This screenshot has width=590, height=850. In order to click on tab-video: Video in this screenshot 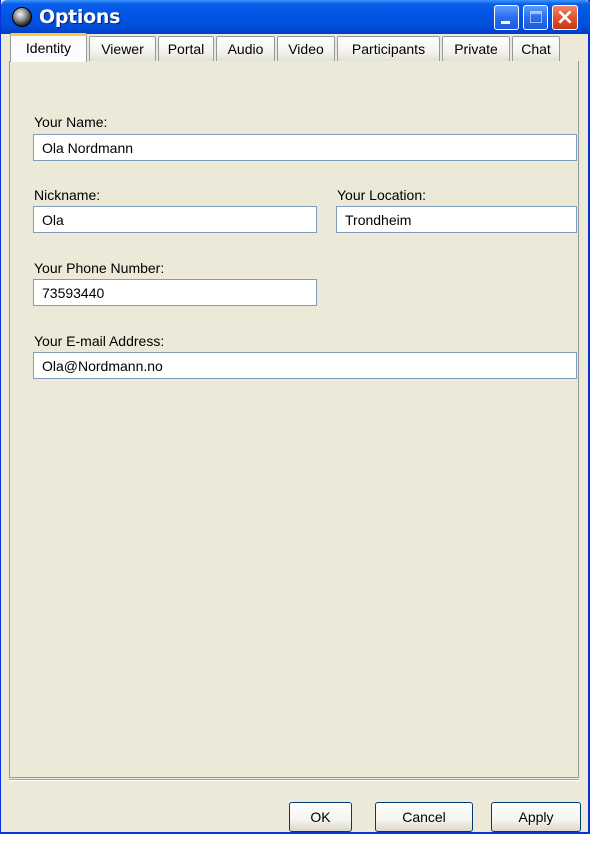, I will do `click(306, 48)`.